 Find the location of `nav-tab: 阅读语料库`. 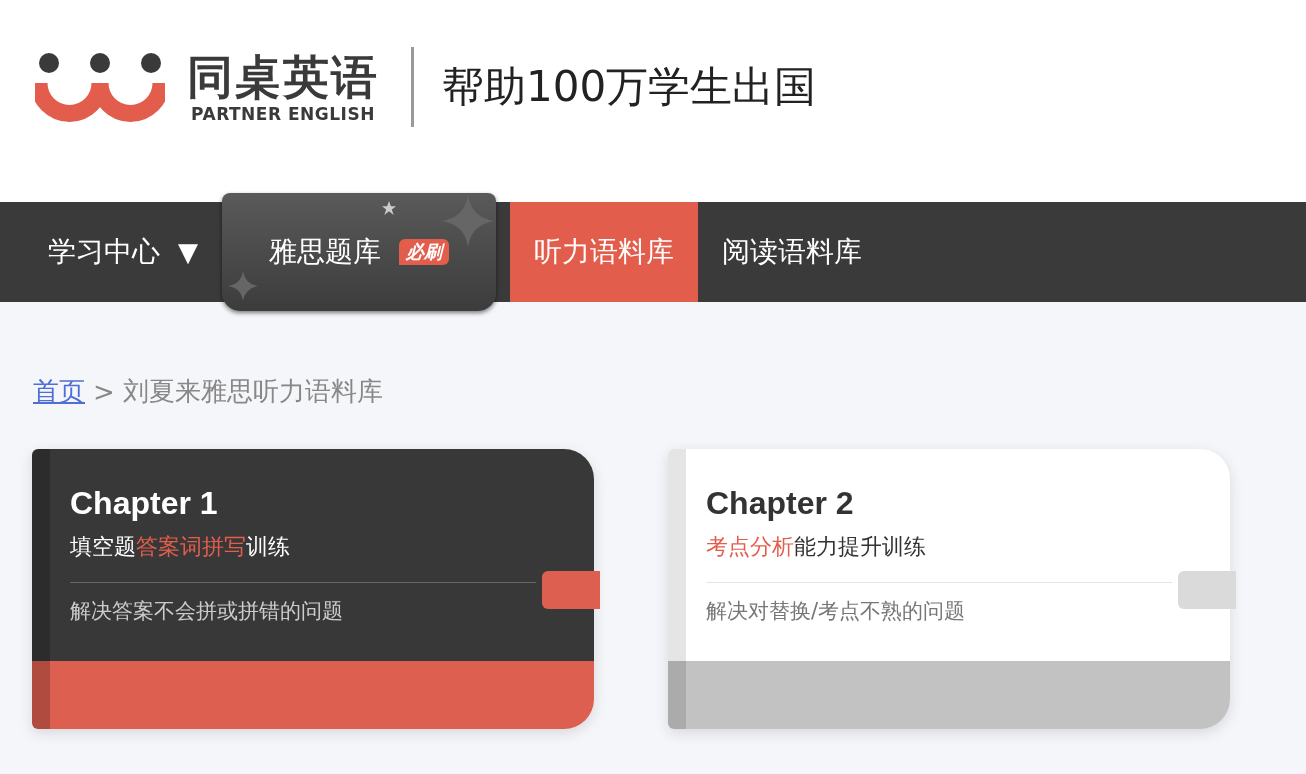

nav-tab: 阅读语料库 is located at coordinates (792, 252).